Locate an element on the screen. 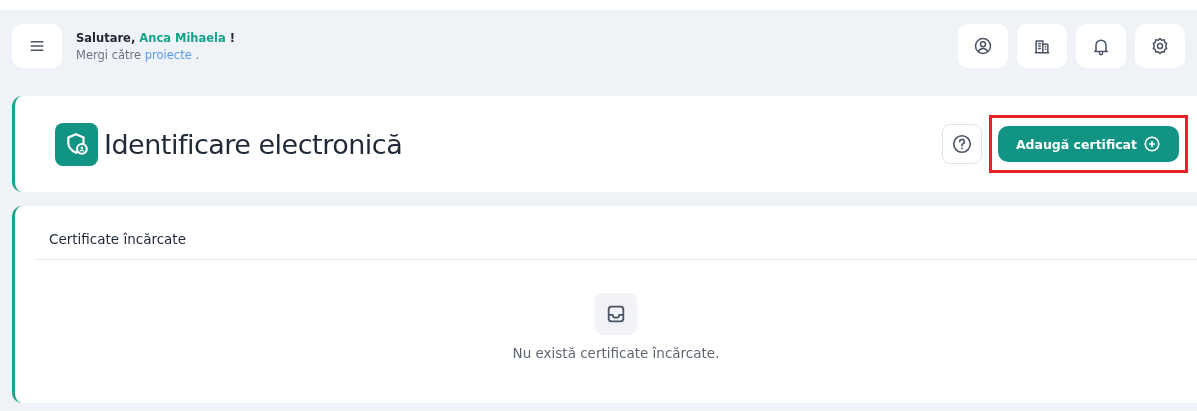 The width and height of the screenshot is (1197, 411). help-button is located at coordinates (961, 144).